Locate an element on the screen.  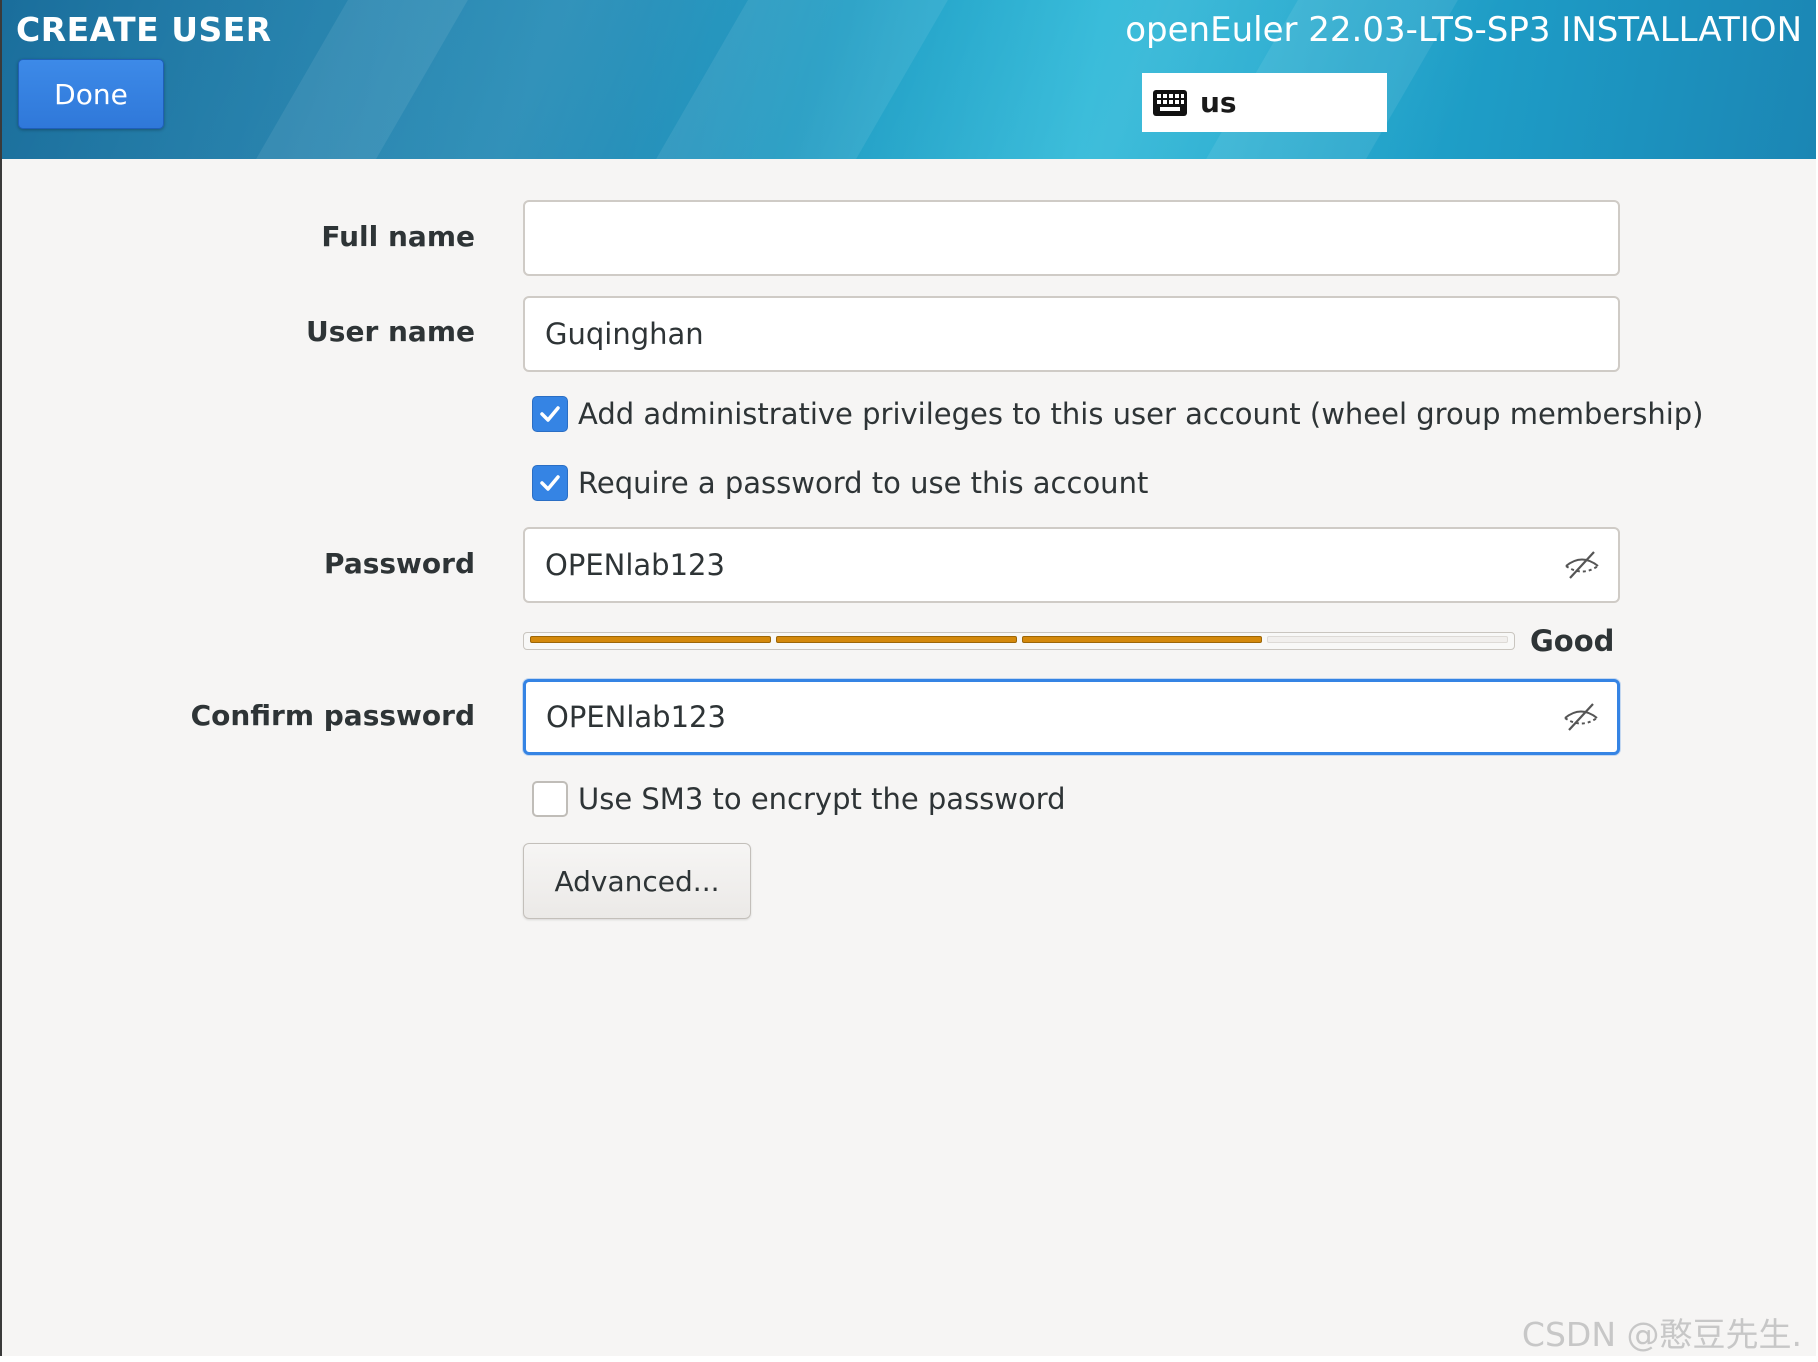
password-strength-bar is located at coordinates (1019, 641).